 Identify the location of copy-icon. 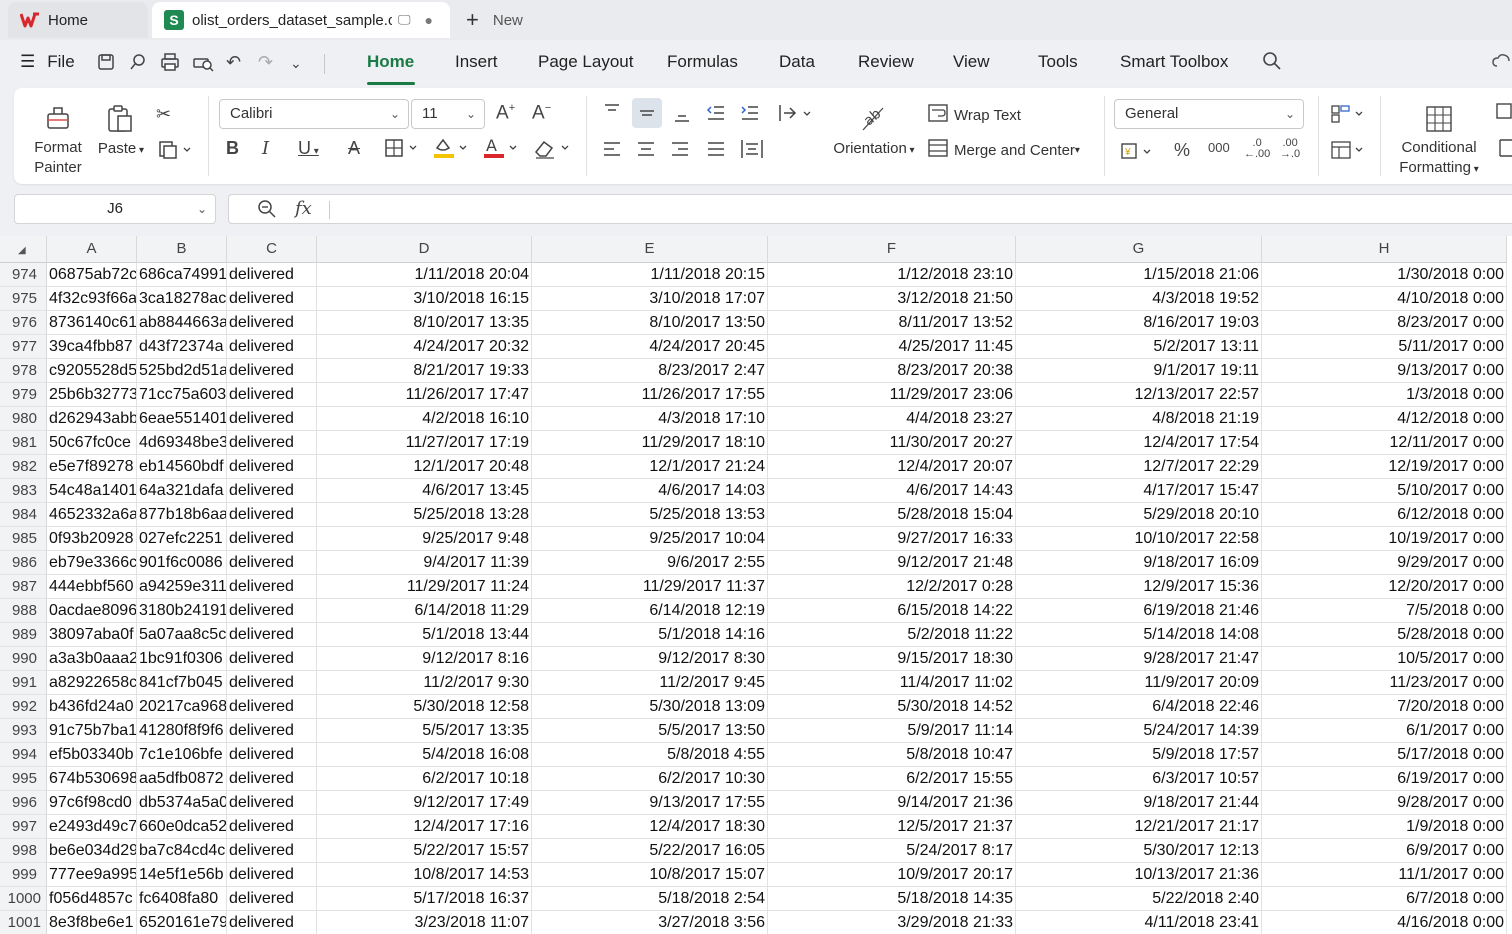
(175, 152).